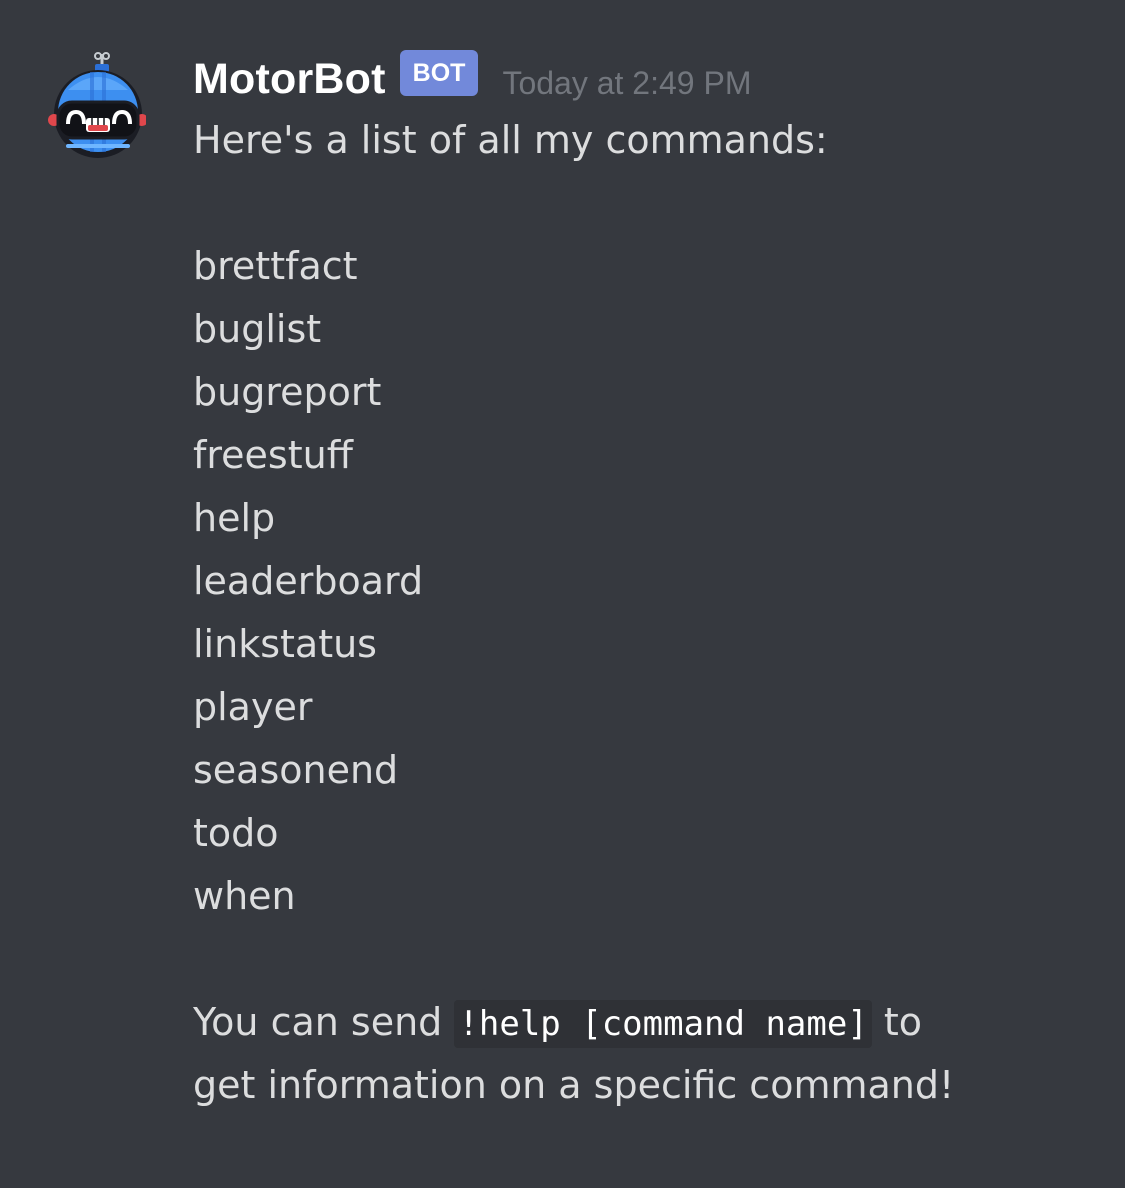  What do you see at coordinates (510, 140) in the screenshot?
I see `intro-text: Here's a list of all my commands:` at bounding box center [510, 140].